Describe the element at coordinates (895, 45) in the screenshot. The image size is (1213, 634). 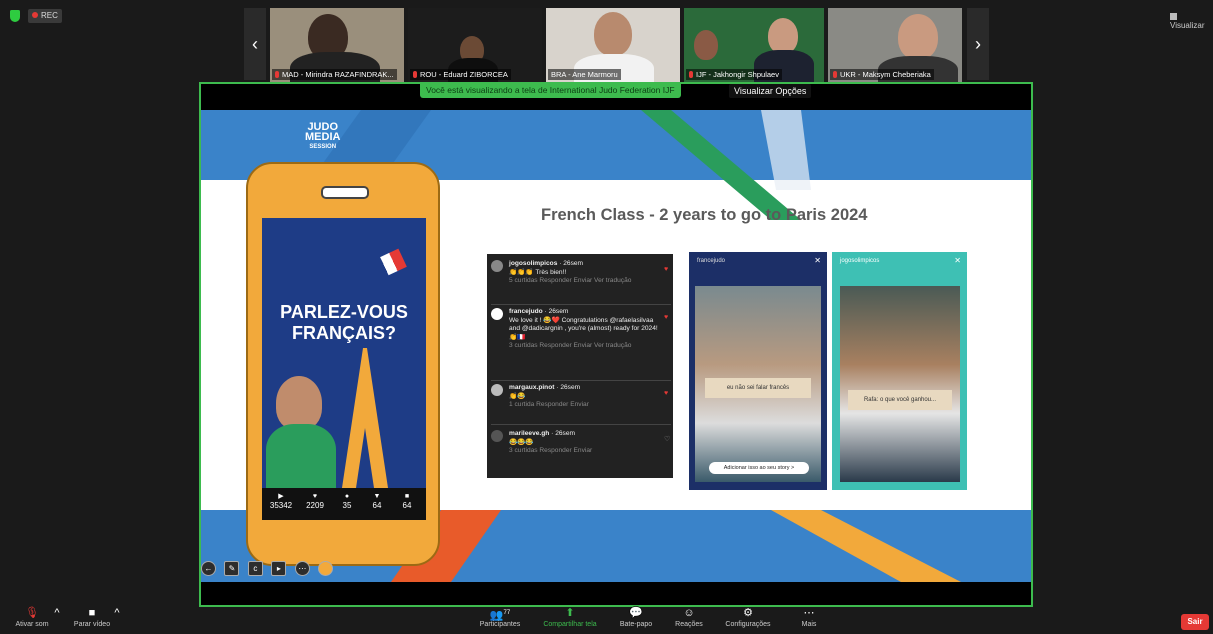
I see `participant-tile: UKR - Maksym Cheberiaka` at that location.